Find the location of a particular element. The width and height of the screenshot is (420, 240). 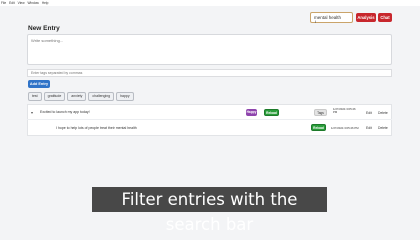

menu-file: File is located at coordinates (3, 3).